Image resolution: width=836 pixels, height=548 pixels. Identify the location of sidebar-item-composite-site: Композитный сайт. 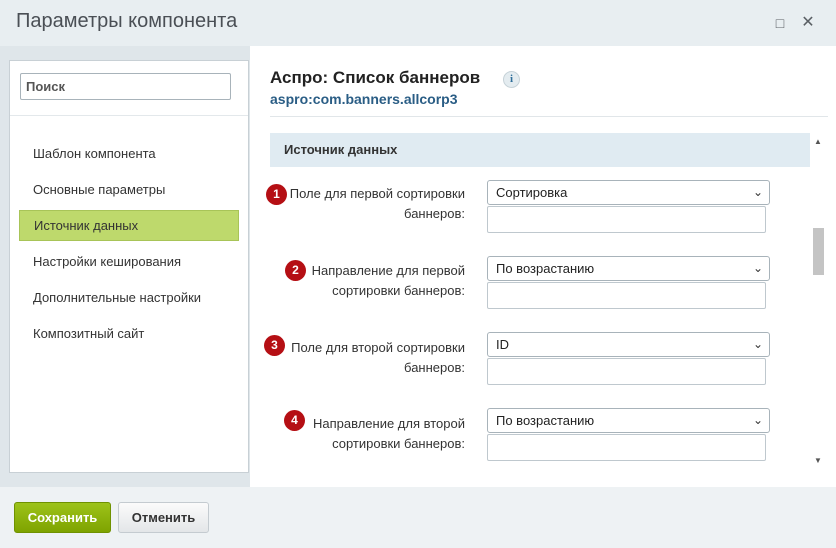
(129, 333).